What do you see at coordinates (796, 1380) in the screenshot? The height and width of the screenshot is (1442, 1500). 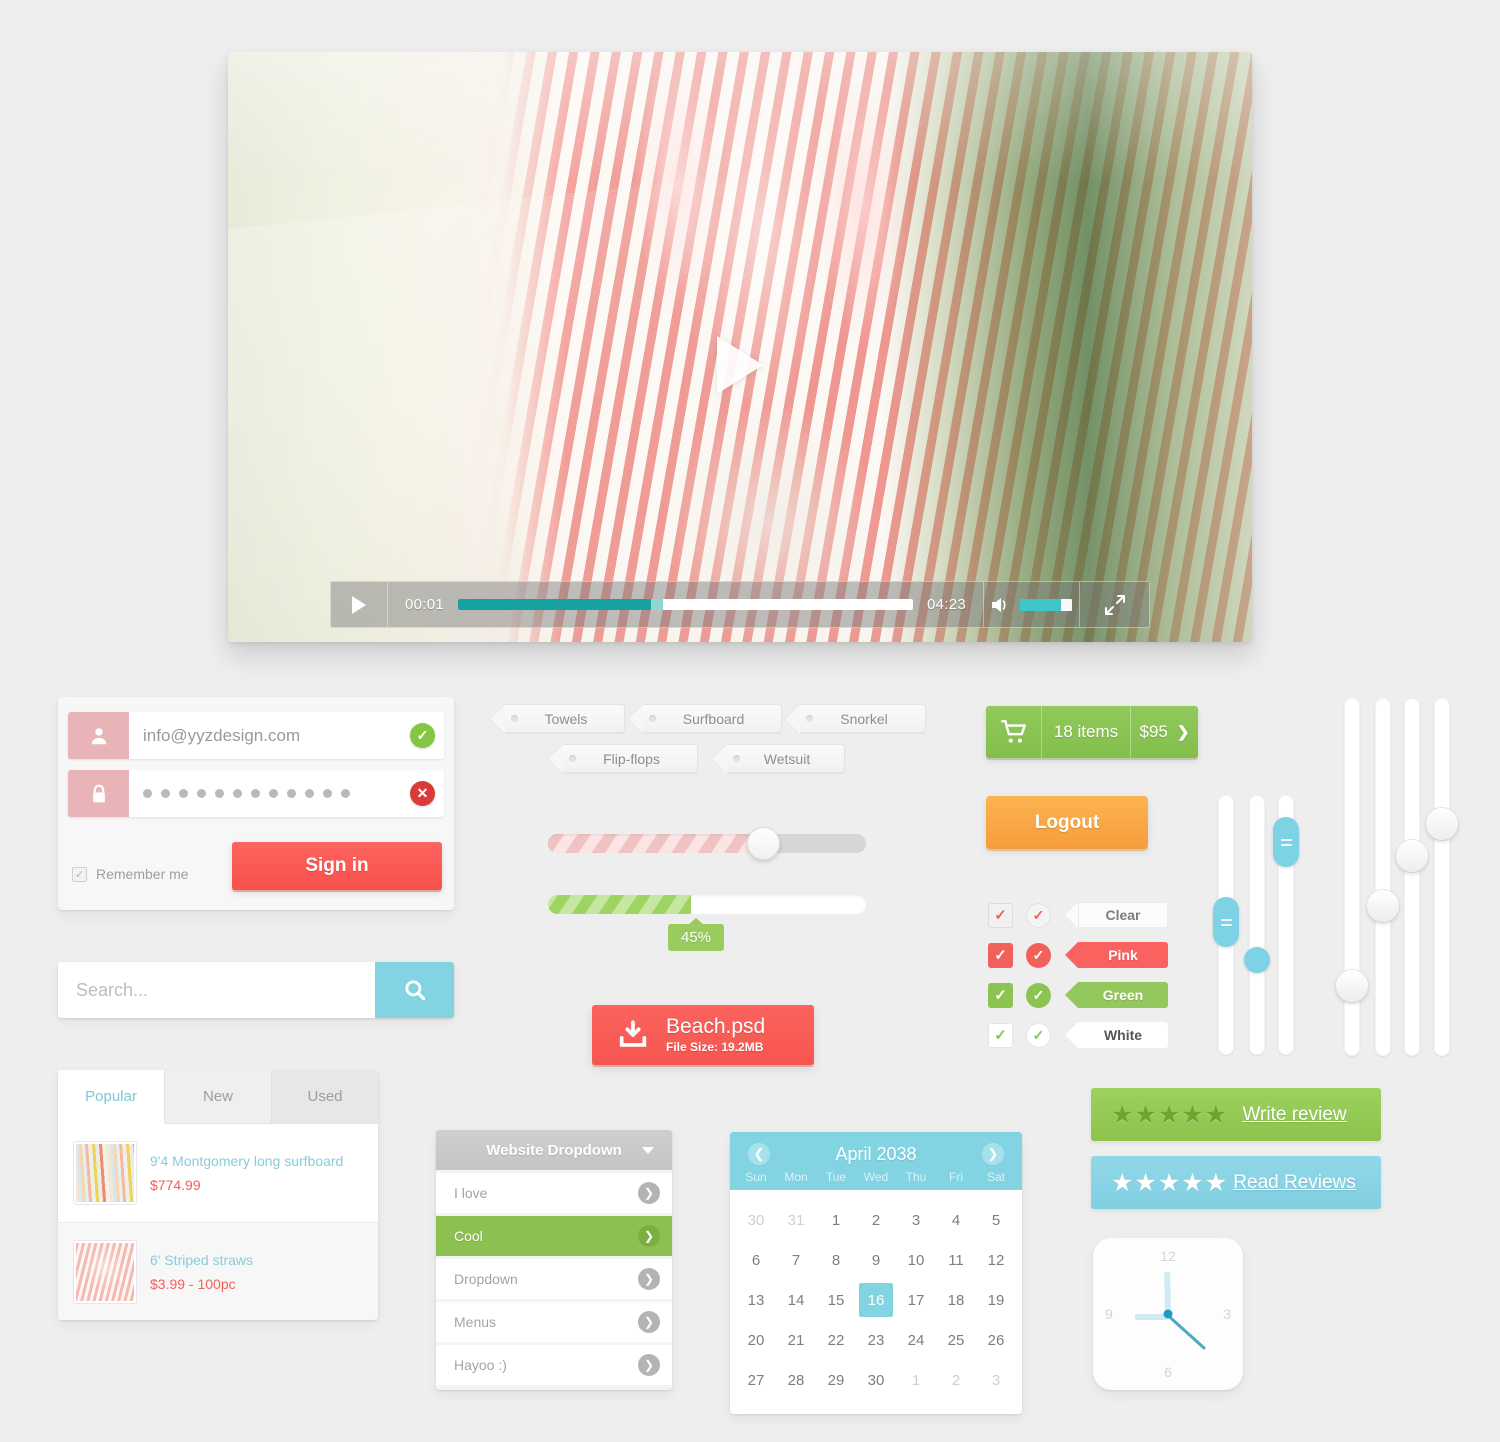 I see `calendar-day: 28` at bounding box center [796, 1380].